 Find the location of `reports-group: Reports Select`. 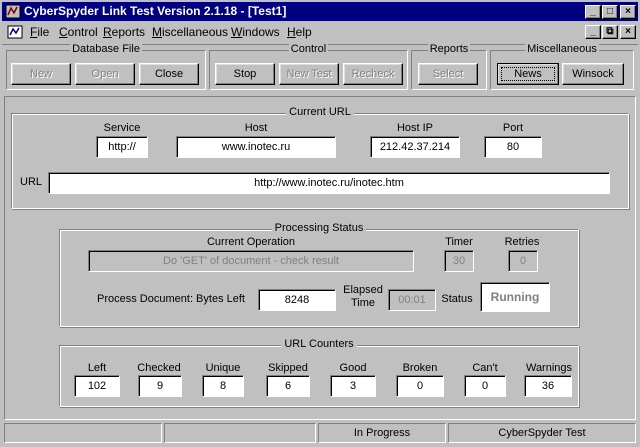

reports-group: Reports Select is located at coordinates (449, 66).